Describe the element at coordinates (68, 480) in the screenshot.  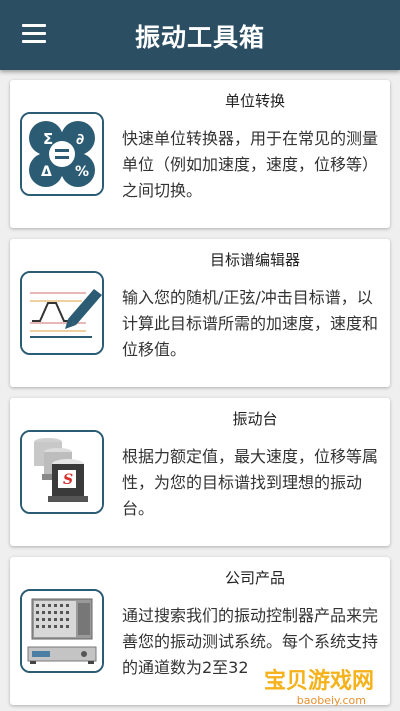
I see `svg-text: S` at that location.